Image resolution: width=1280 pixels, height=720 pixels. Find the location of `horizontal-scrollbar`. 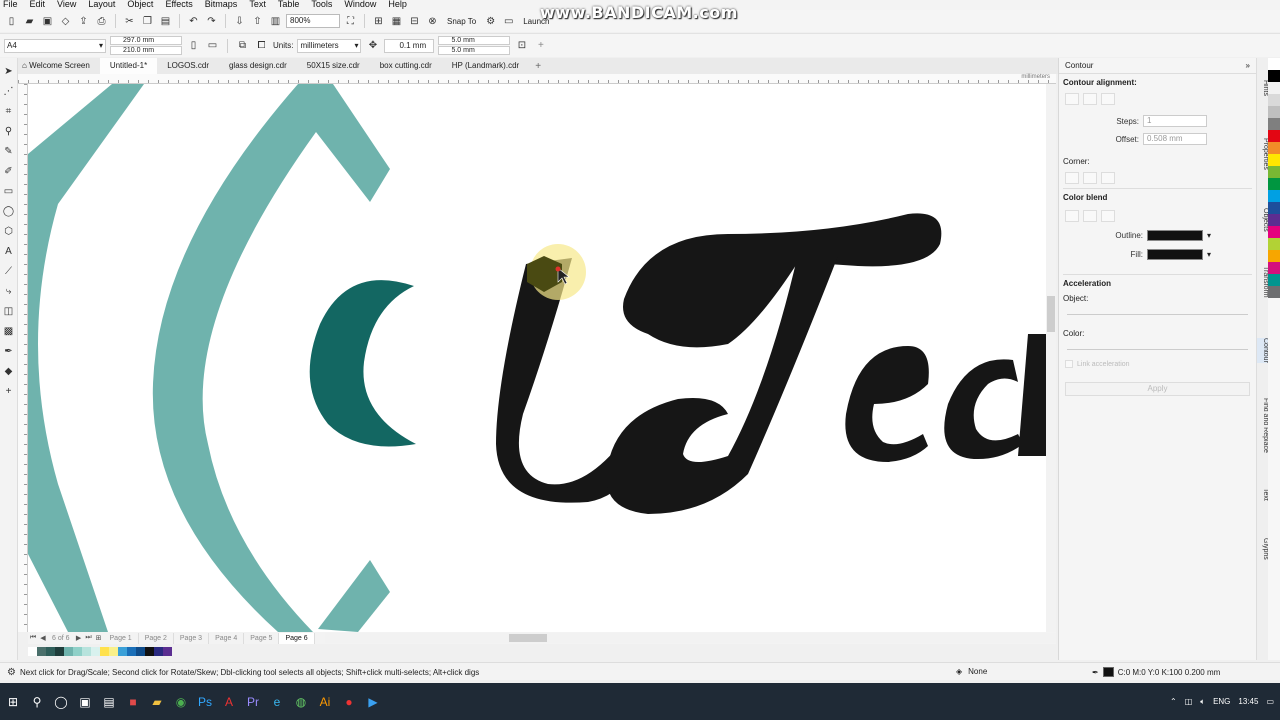

horizontal-scrollbar is located at coordinates (690, 638).